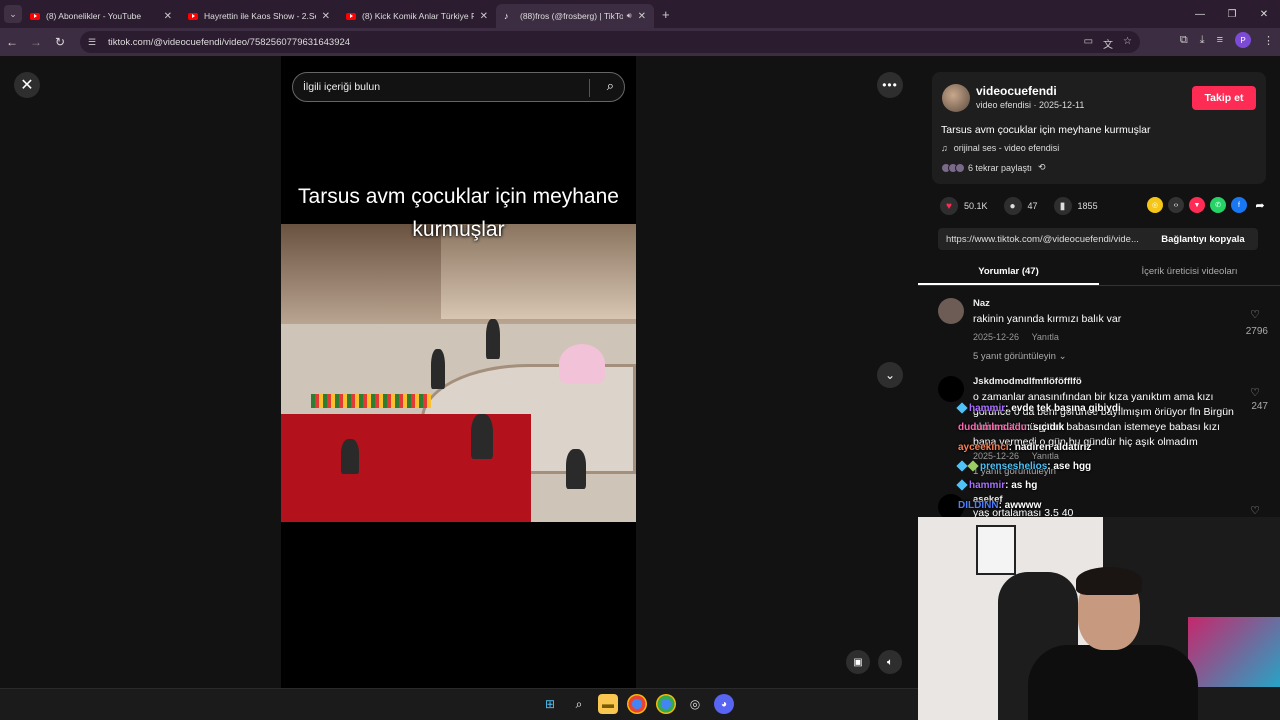 The image size is (1280, 720). I want to click on reply-button: Yanıtla, so click(1045, 337).